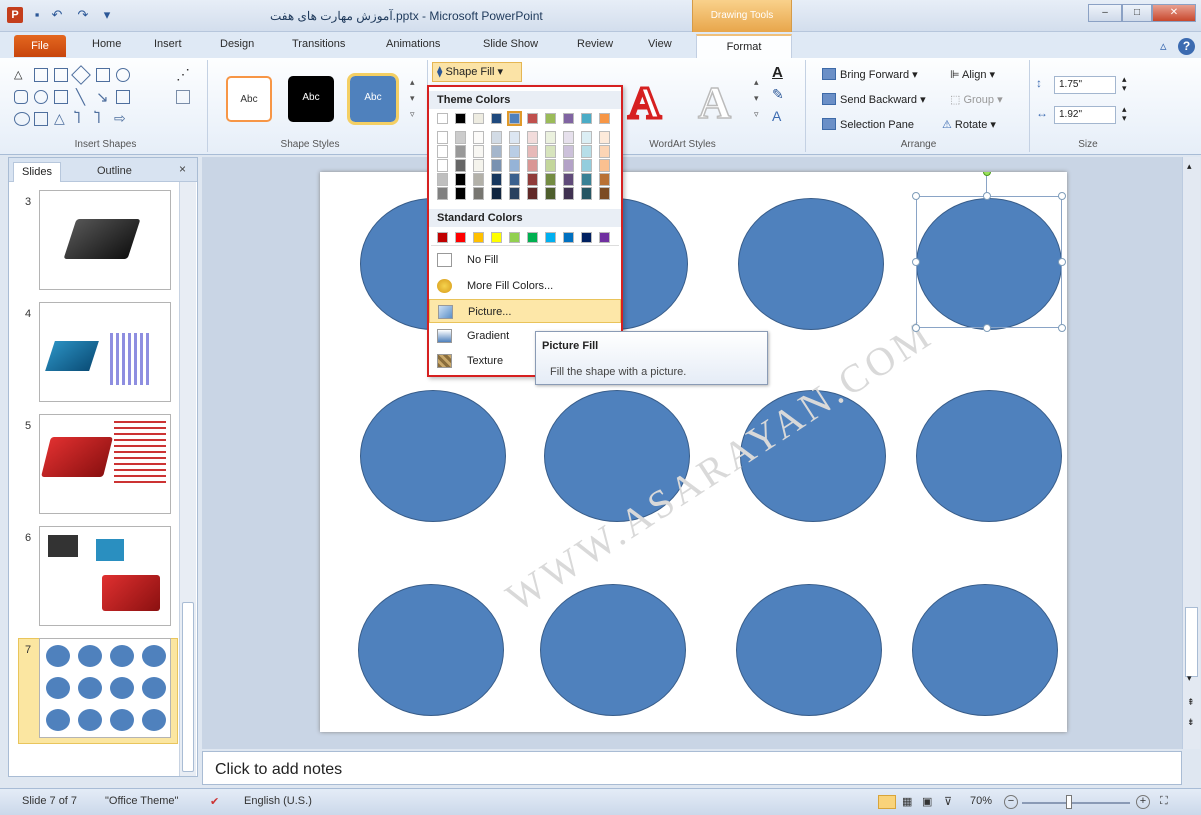  Describe the element at coordinates (1011, 802) in the screenshot. I see `zoom-out-button: −` at that location.